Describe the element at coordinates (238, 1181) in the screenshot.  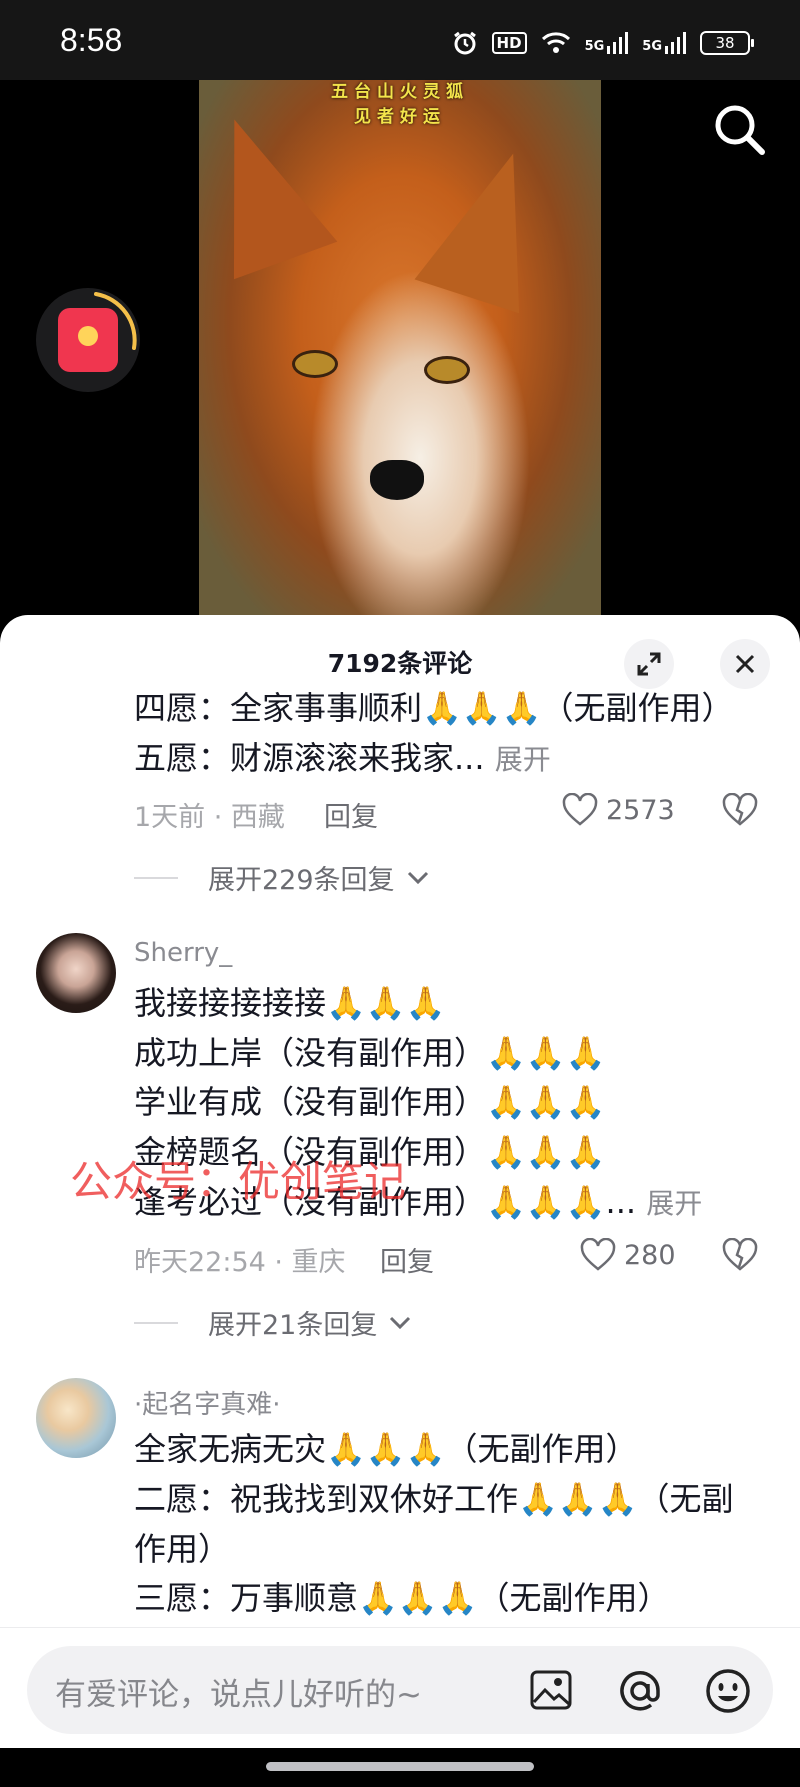
I see `watermark: 公众号：优创笔记` at that location.